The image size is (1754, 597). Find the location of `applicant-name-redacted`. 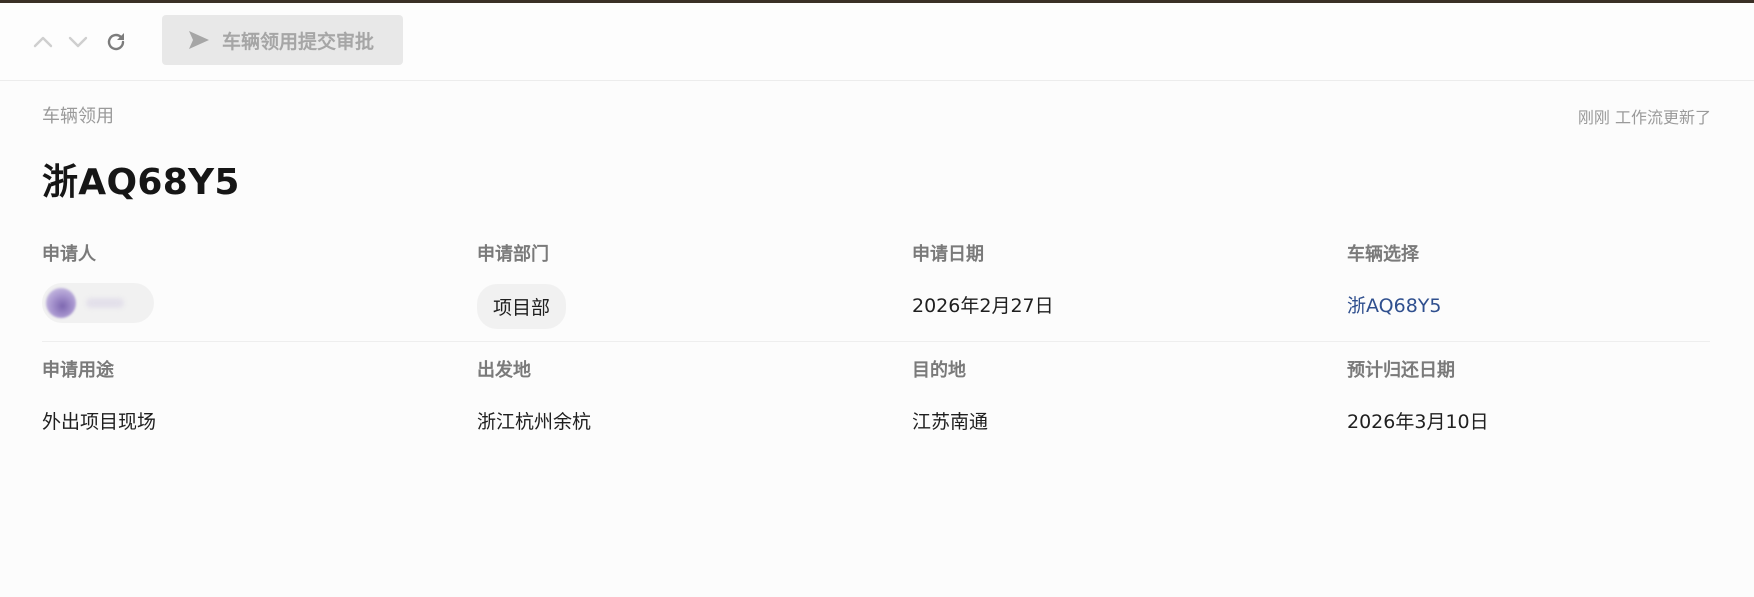

applicant-name-redacted is located at coordinates (105, 303).